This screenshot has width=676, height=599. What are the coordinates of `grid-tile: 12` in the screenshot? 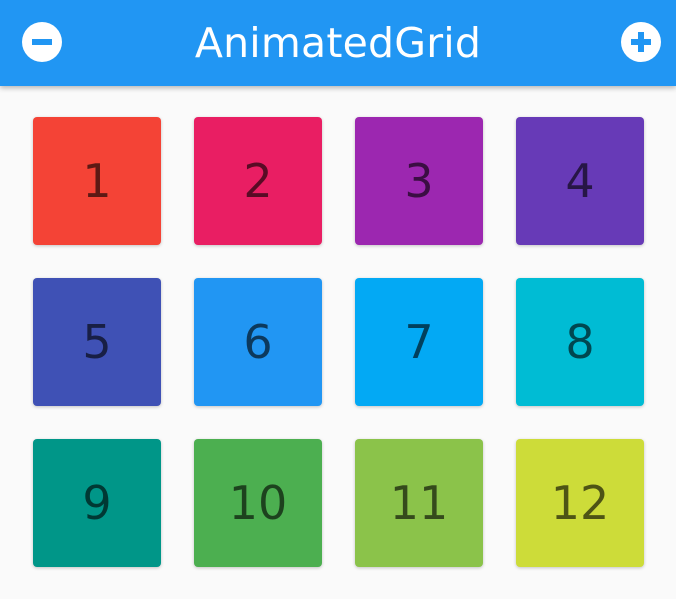 It's located at (580, 503).